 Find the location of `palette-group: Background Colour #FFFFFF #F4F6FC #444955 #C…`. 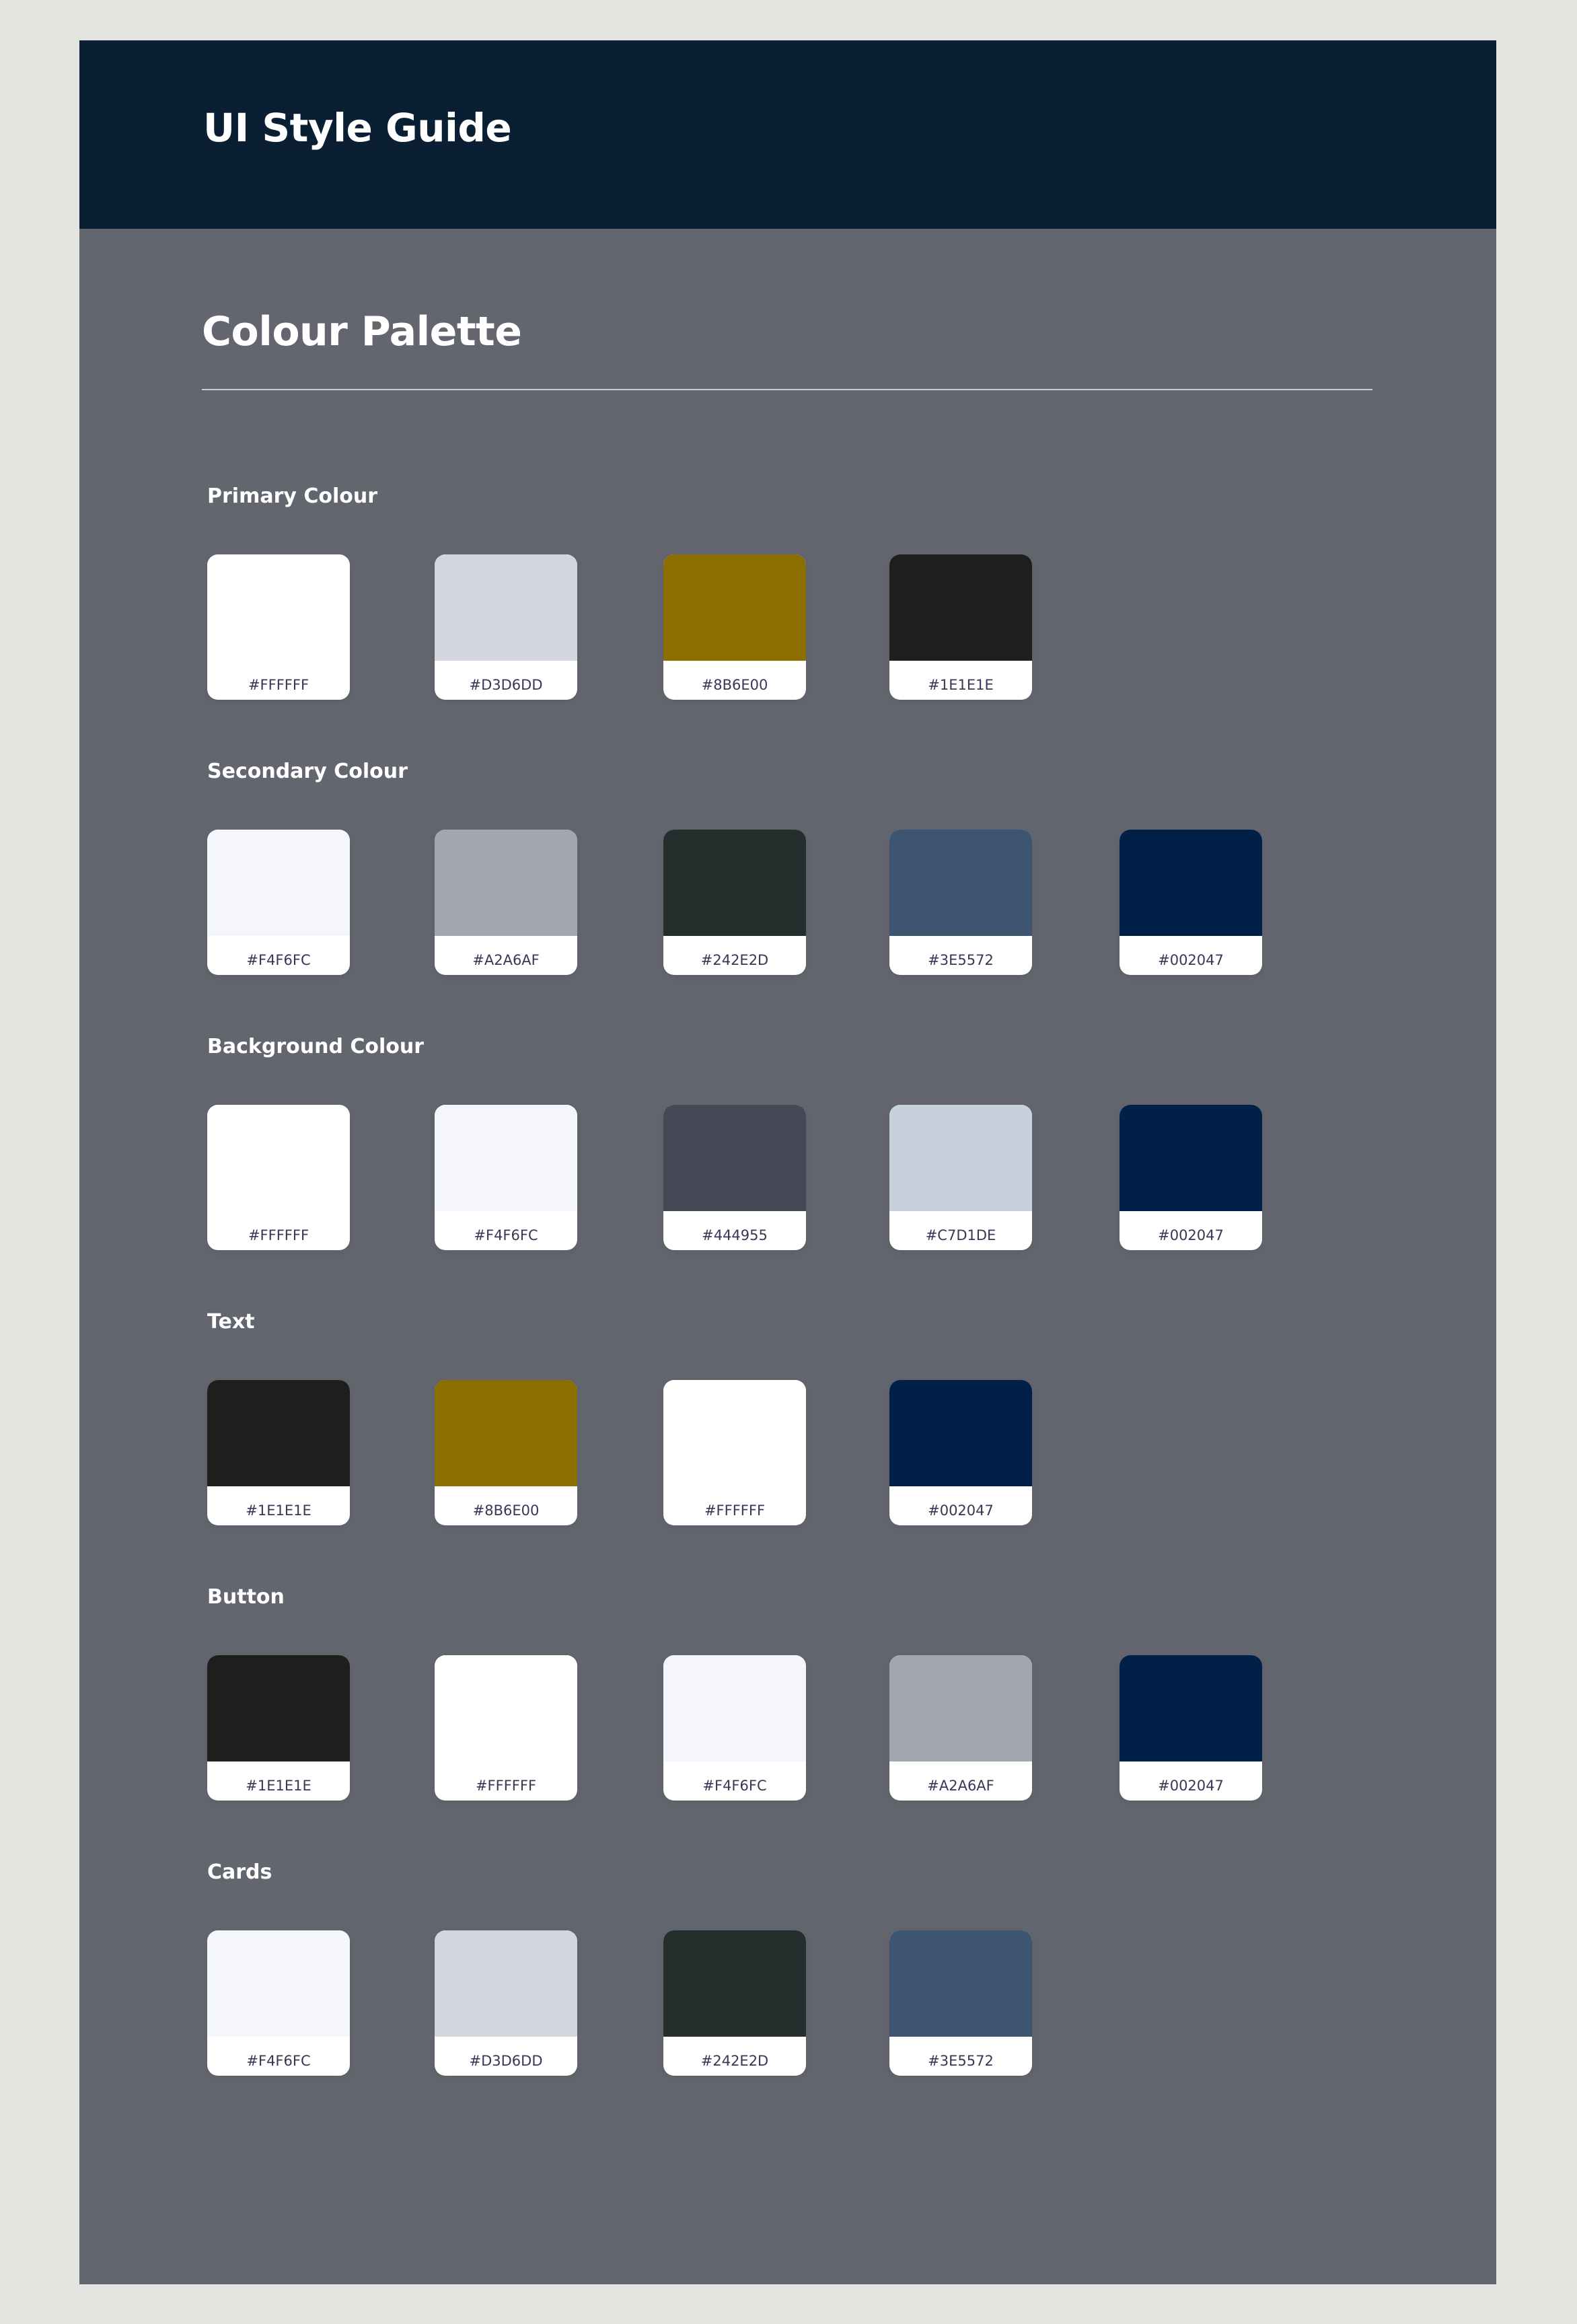

palette-group: Background Colour #FFFFFF #F4F6FC #444955 #C… is located at coordinates (734, 1141).